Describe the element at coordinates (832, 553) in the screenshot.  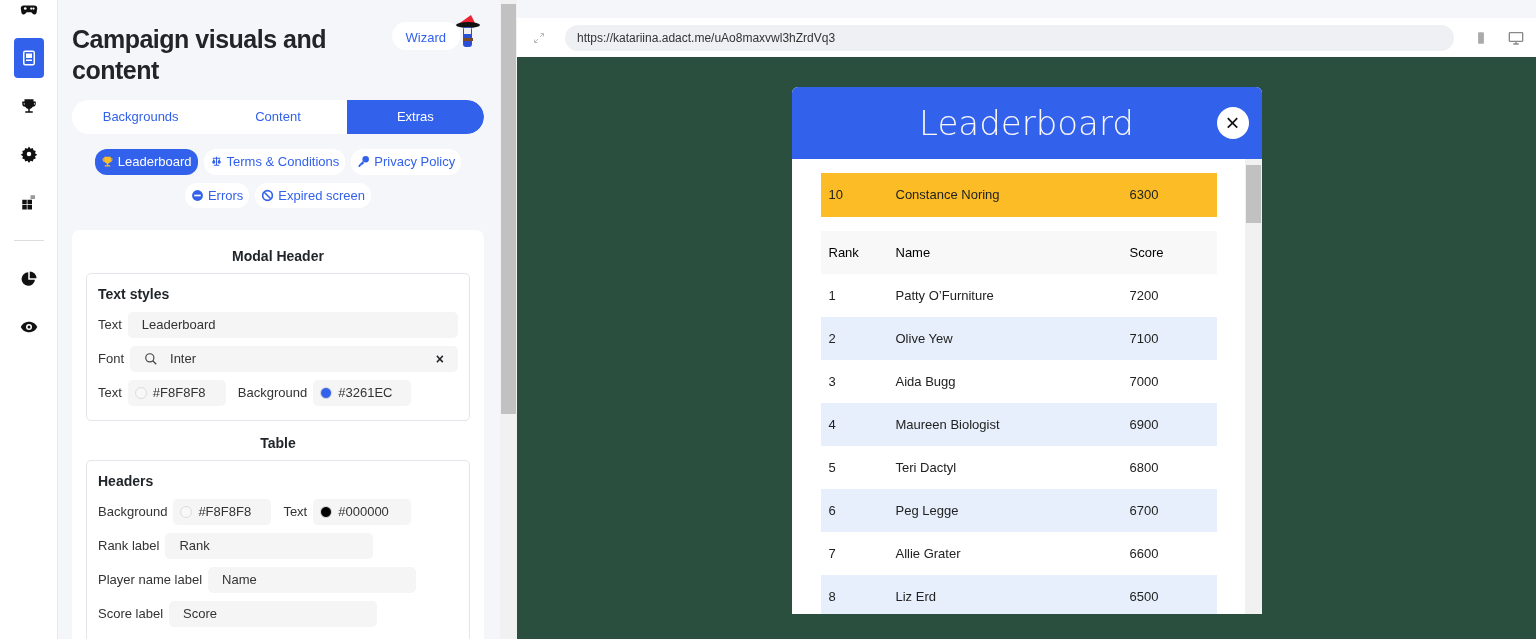
I see `rank-cell-text: 7` at that location.